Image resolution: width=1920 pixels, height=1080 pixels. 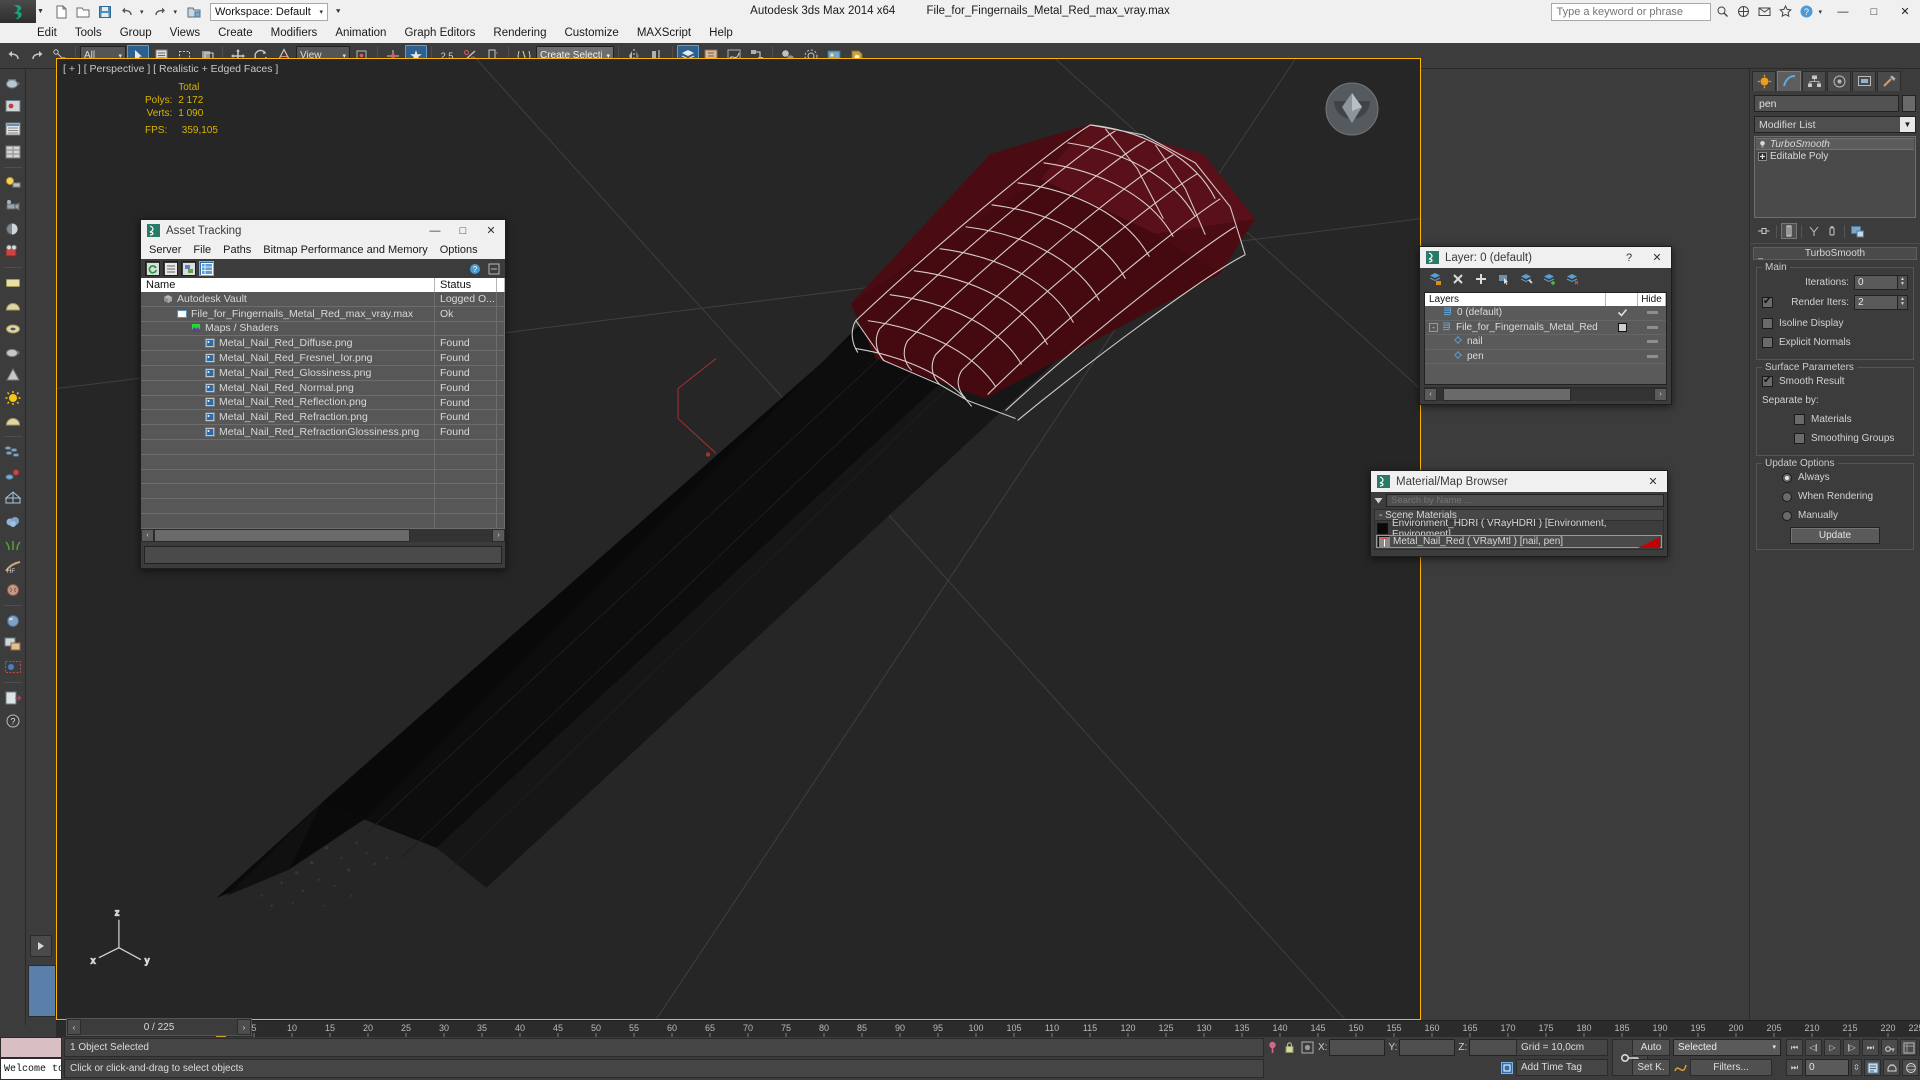 What do you see at coordinates (323, 403) in the screenshot?
I see `table-row: Metal_Nail_Red_Reflection.png Found` at bounding box center [323, 403].